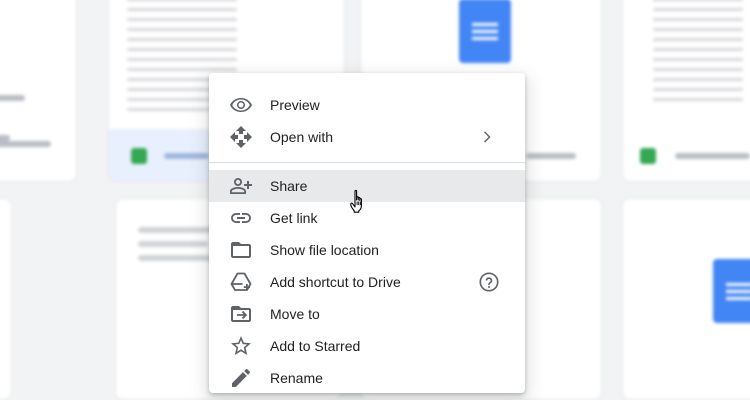 The height and width of the screenshot is (400, 750). What do you see at coordinates (294, 218) in the screenshot?
I see `menu-item-label: Get link` at bounding box center [294, 218].